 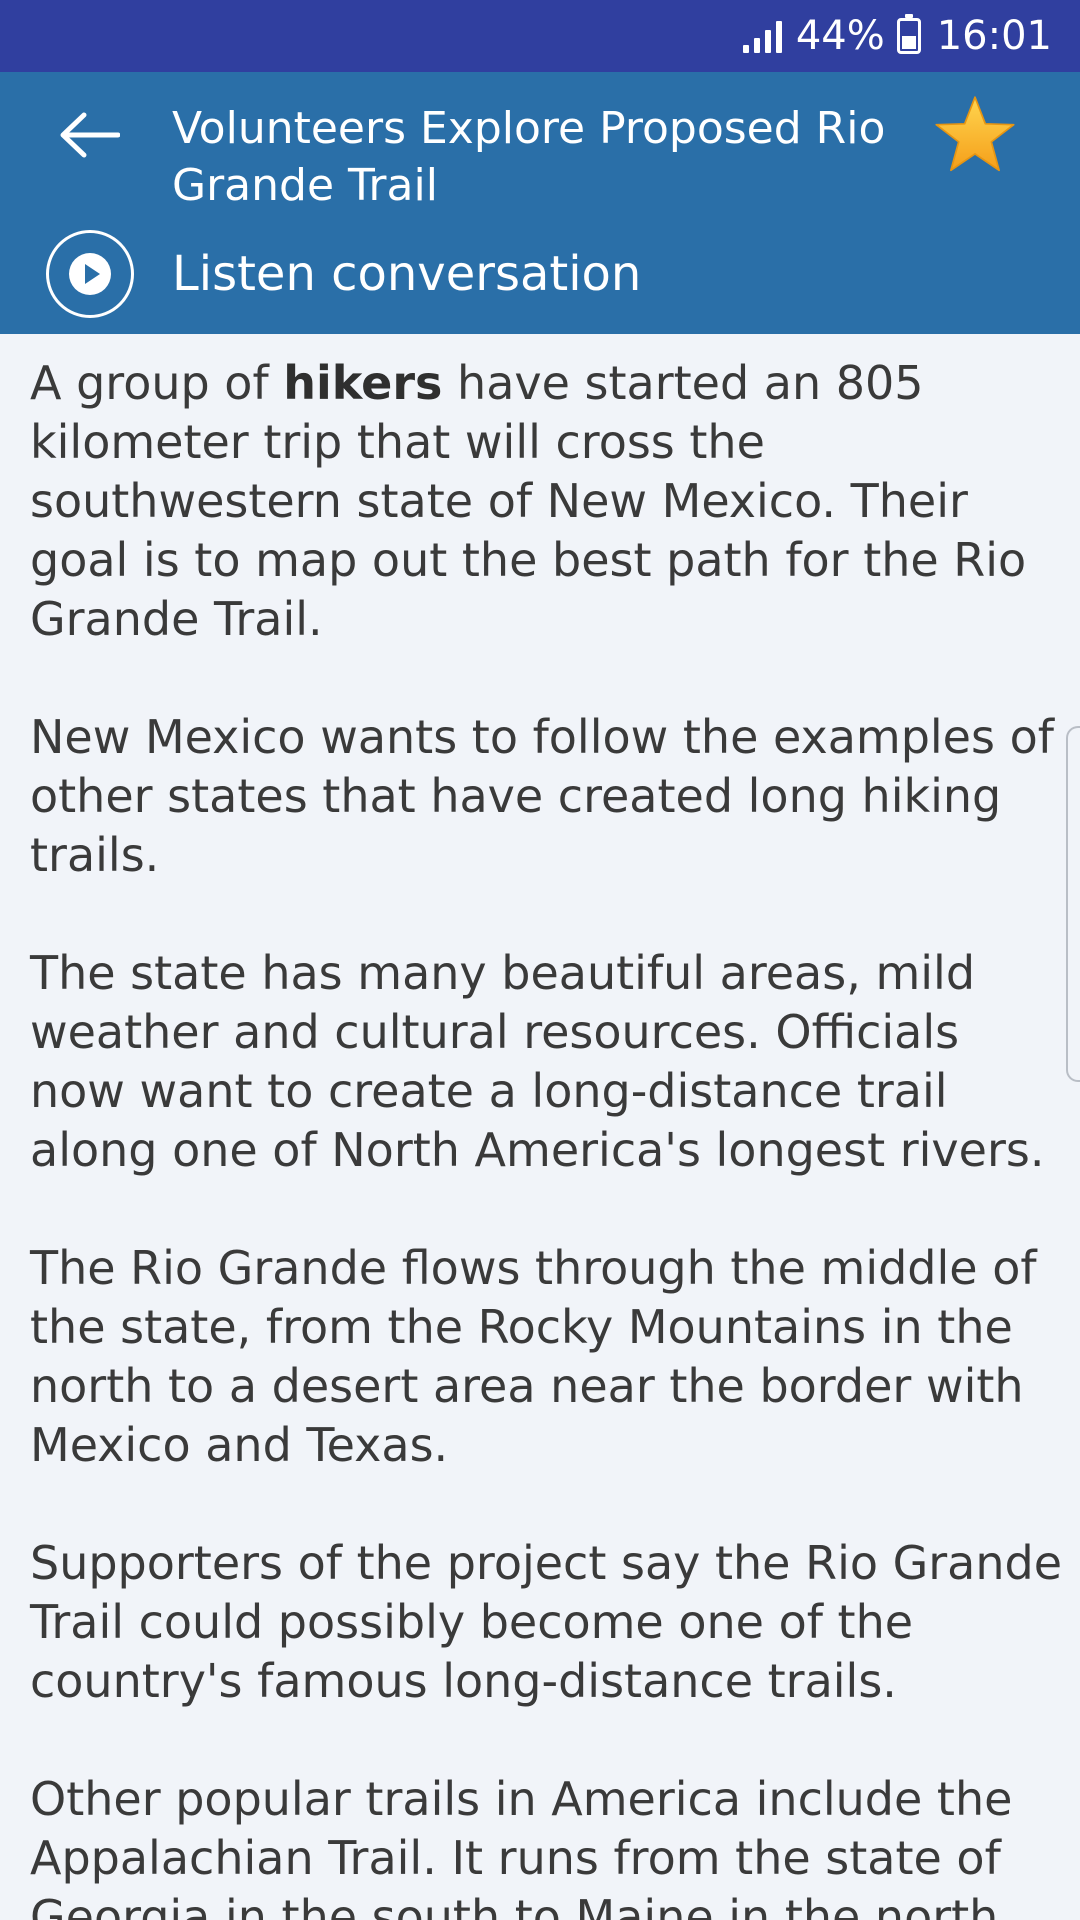 I want to click on scroll-handle, so click(x=1073, y=904).